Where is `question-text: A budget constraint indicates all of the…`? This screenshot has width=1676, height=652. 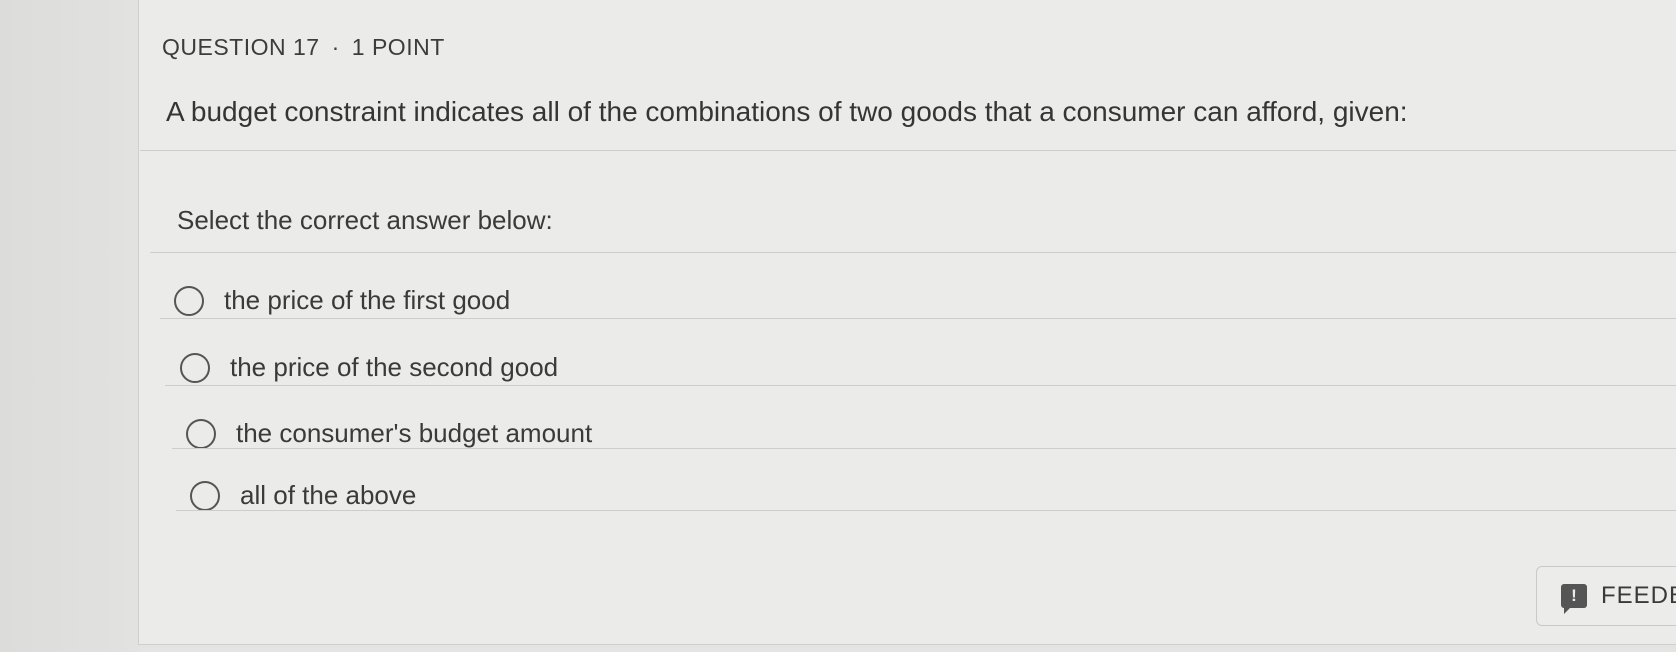 question-text: A budget constraint indicates all of the… is located at coordinates (787, 111).